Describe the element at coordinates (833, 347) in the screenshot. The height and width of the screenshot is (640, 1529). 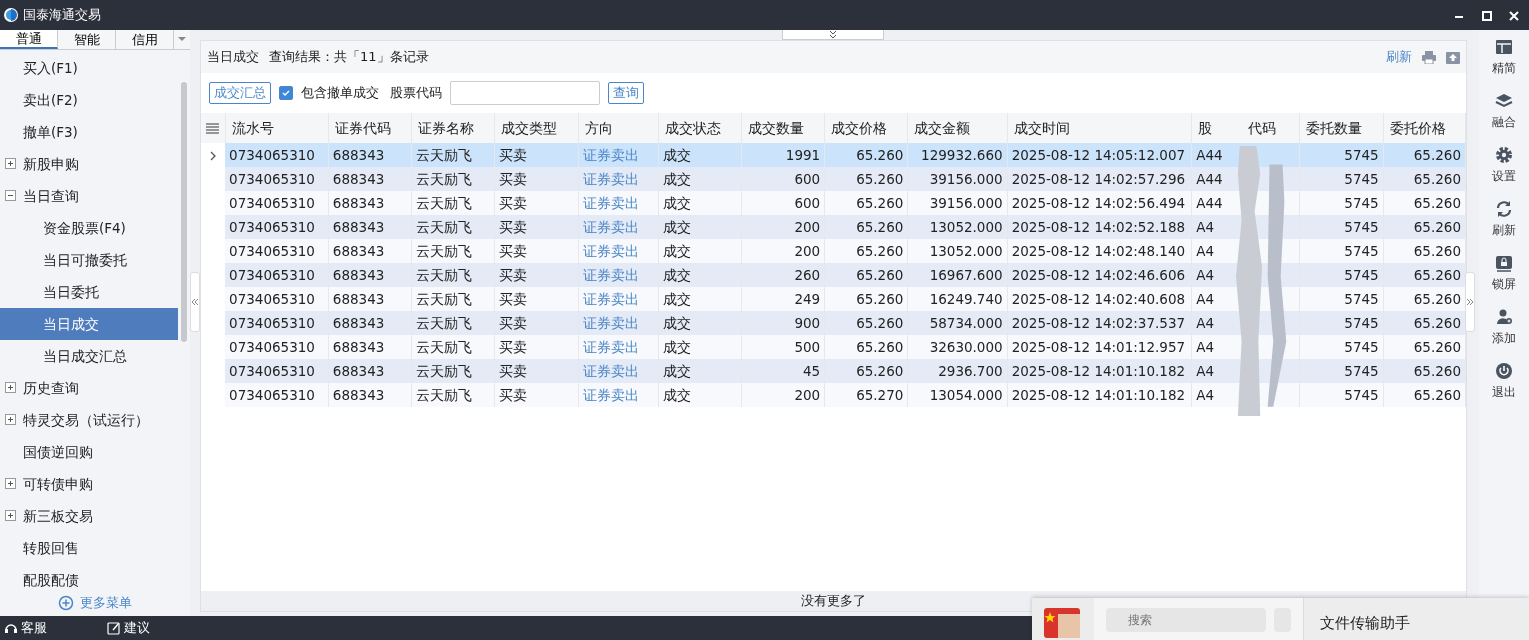
I see `table-row: 0734065310 688343 云天励飞 买卖 证券卖出 成交 500 65.260 32630.000 2025-08-12 14:01:12.957 A4 5745 65.260` at that location.